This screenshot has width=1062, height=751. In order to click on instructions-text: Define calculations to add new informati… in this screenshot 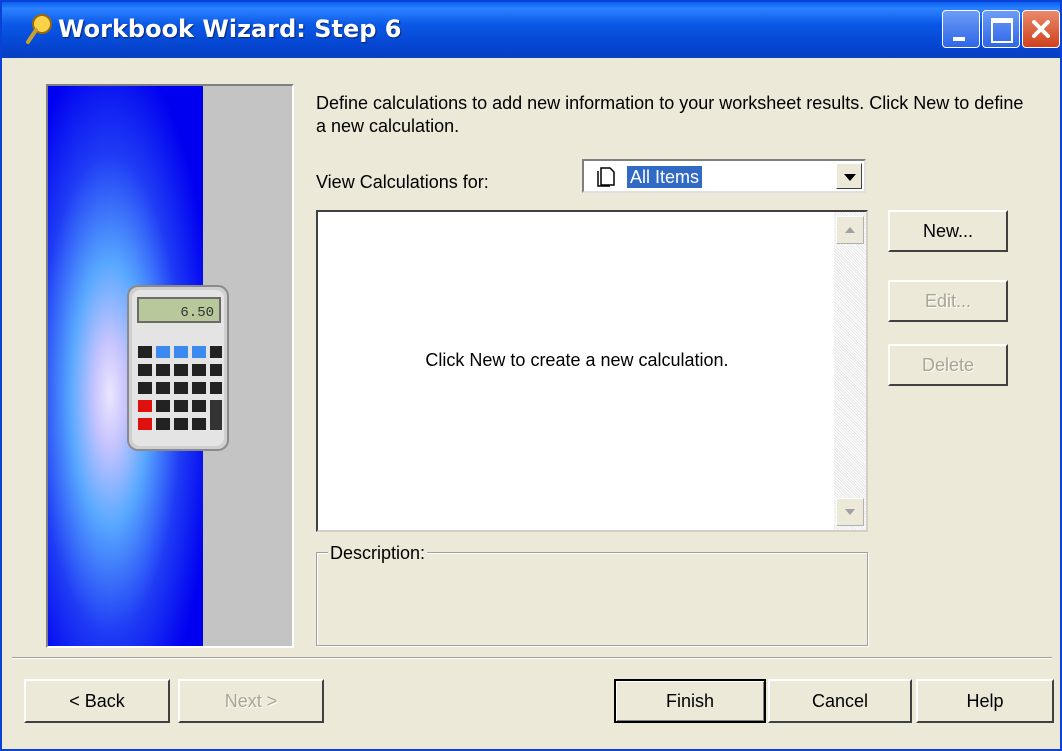, I will do `click(670, 114)`.